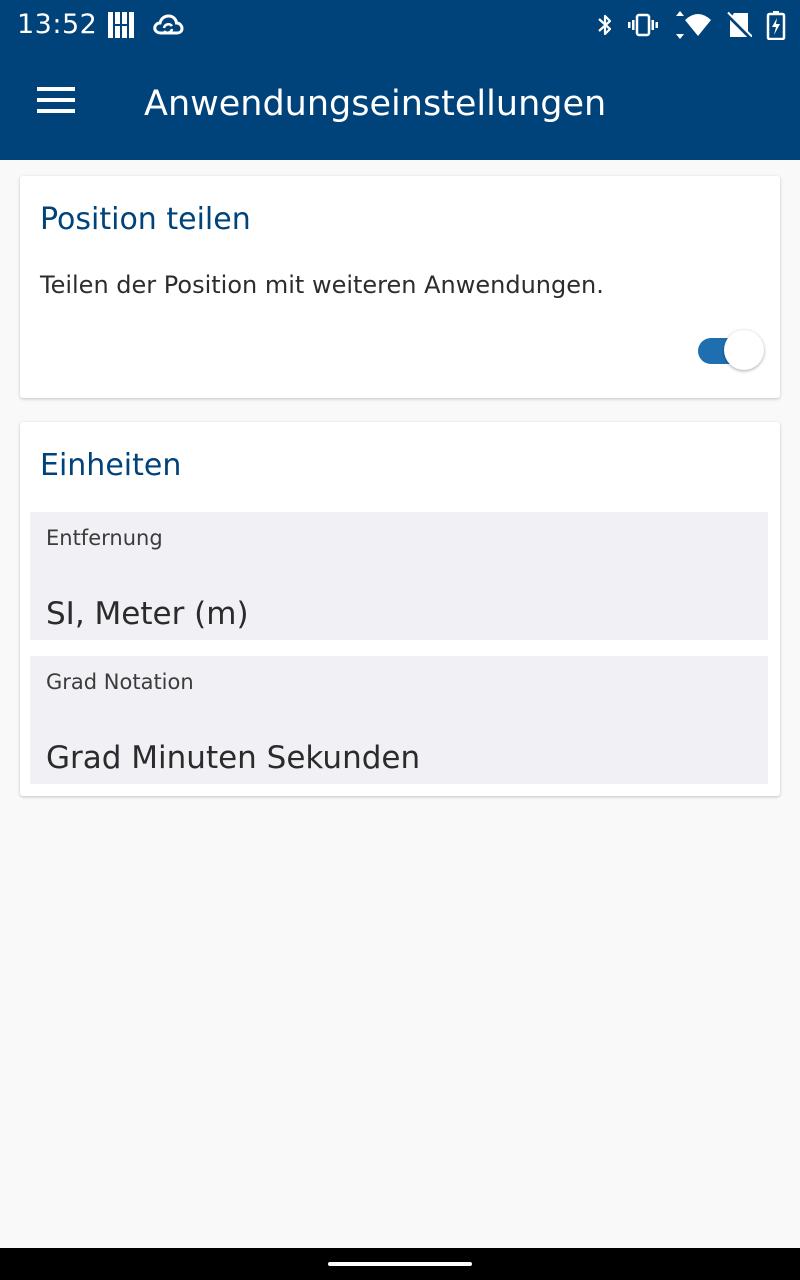  Describe the element at coordinates (776, 25) in the screenshot. I see `battery-charging-icon` at that location.